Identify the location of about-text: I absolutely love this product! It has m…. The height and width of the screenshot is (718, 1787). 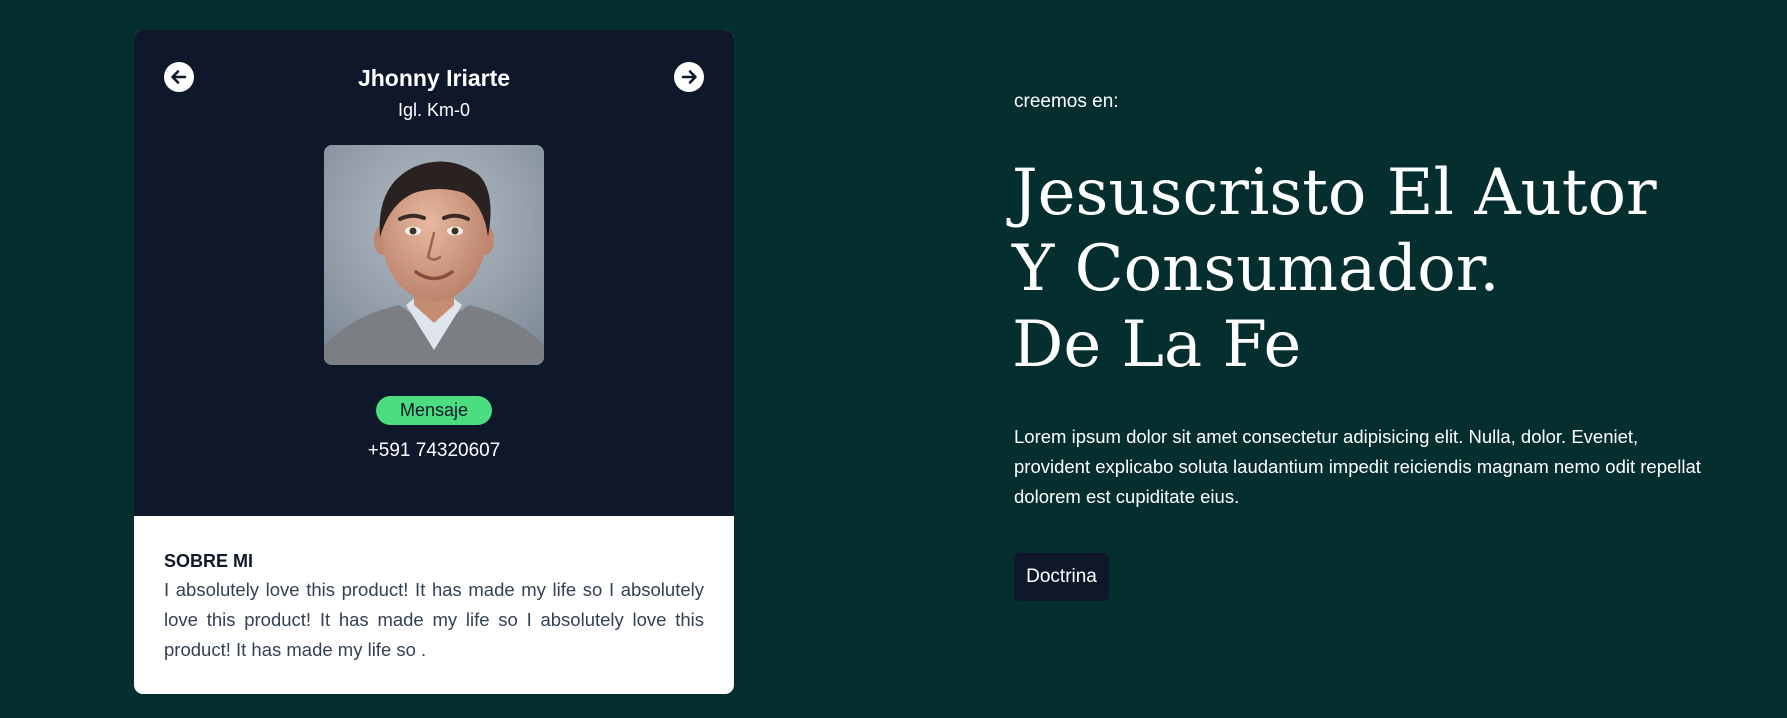
(434, 619).